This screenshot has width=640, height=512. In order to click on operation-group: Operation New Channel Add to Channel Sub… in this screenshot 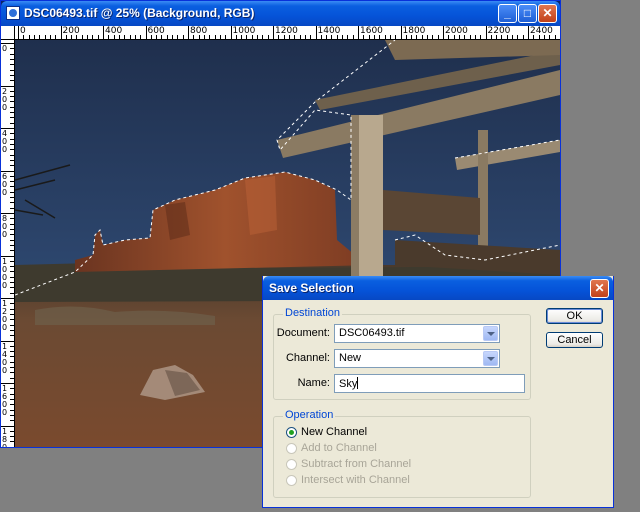, I will do `click(402, 453)`.